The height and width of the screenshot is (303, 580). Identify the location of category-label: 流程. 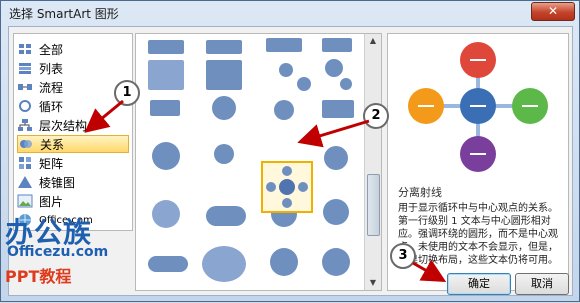
(51, 87).